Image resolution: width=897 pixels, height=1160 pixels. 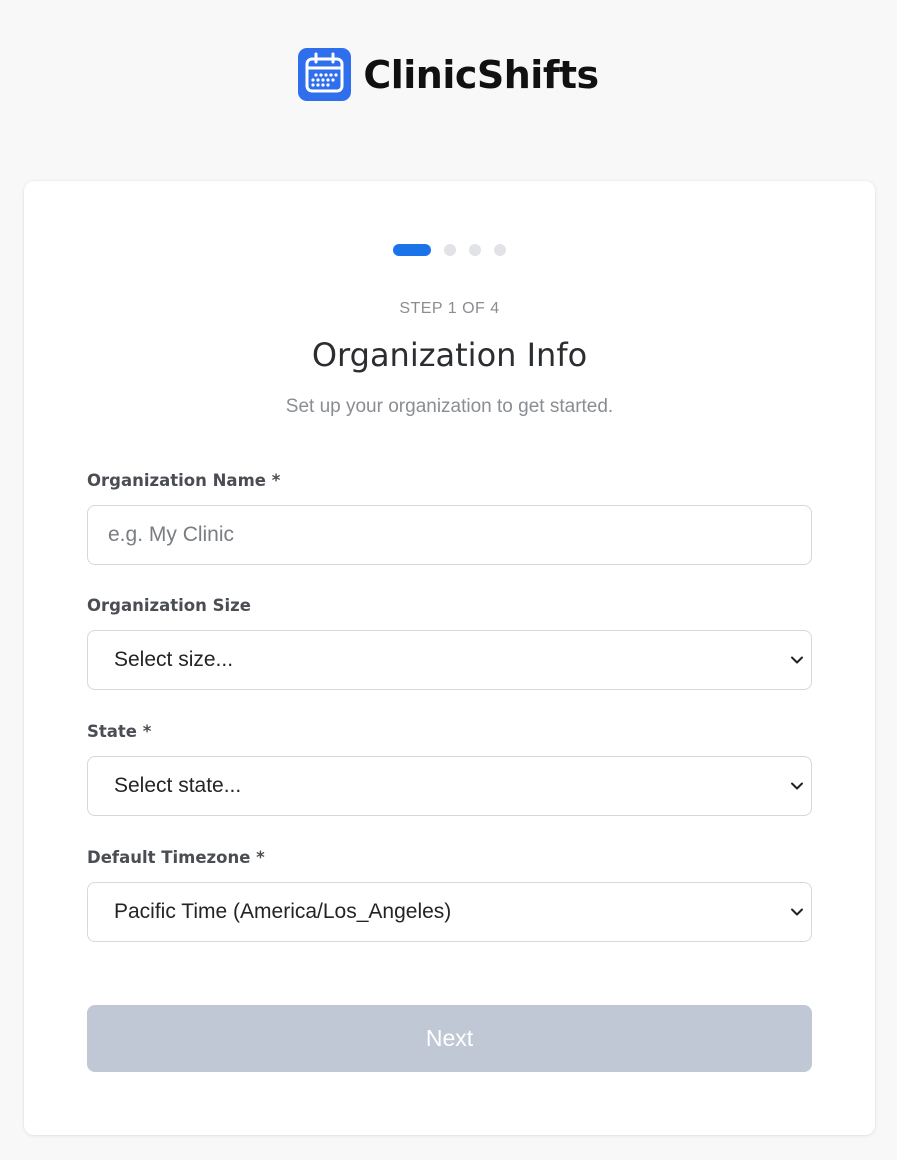 I want to click on brand-name: ClinicShifts, so click(x=481, y=74).